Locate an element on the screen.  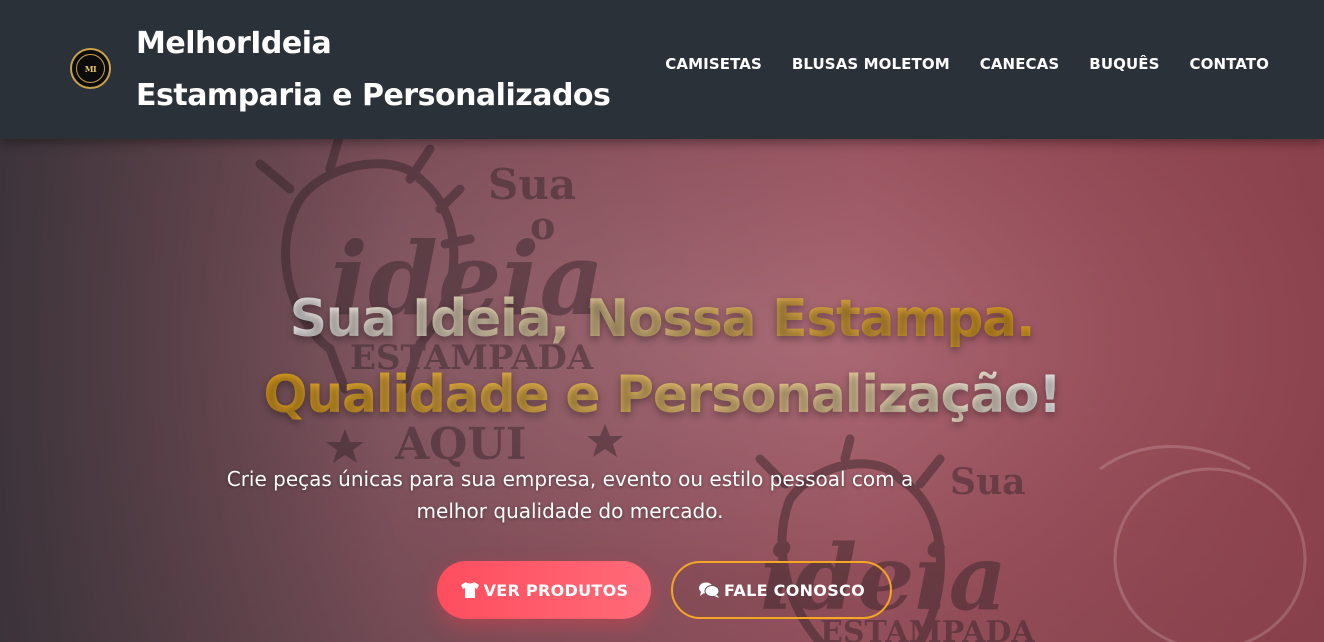
brand-logo-mark: MI is located at coordinates (90, 68).